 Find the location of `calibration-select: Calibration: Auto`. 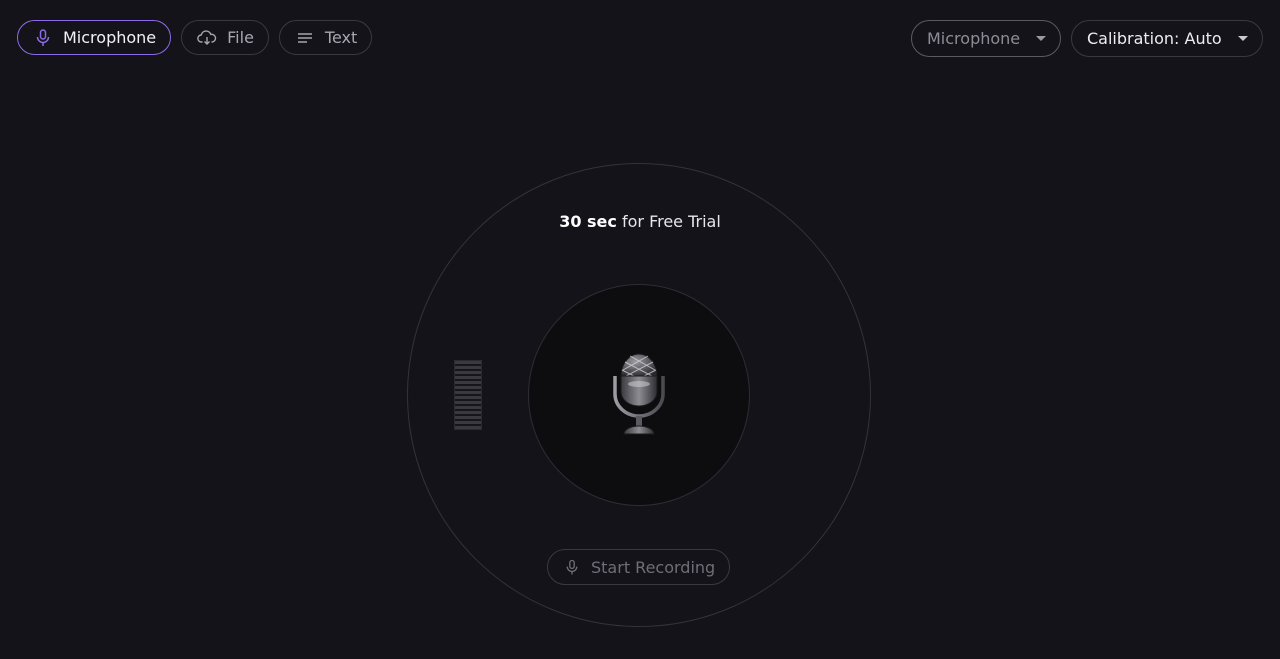

calibration-select: Calibration: Auto is located at coordinates (1167, 38).